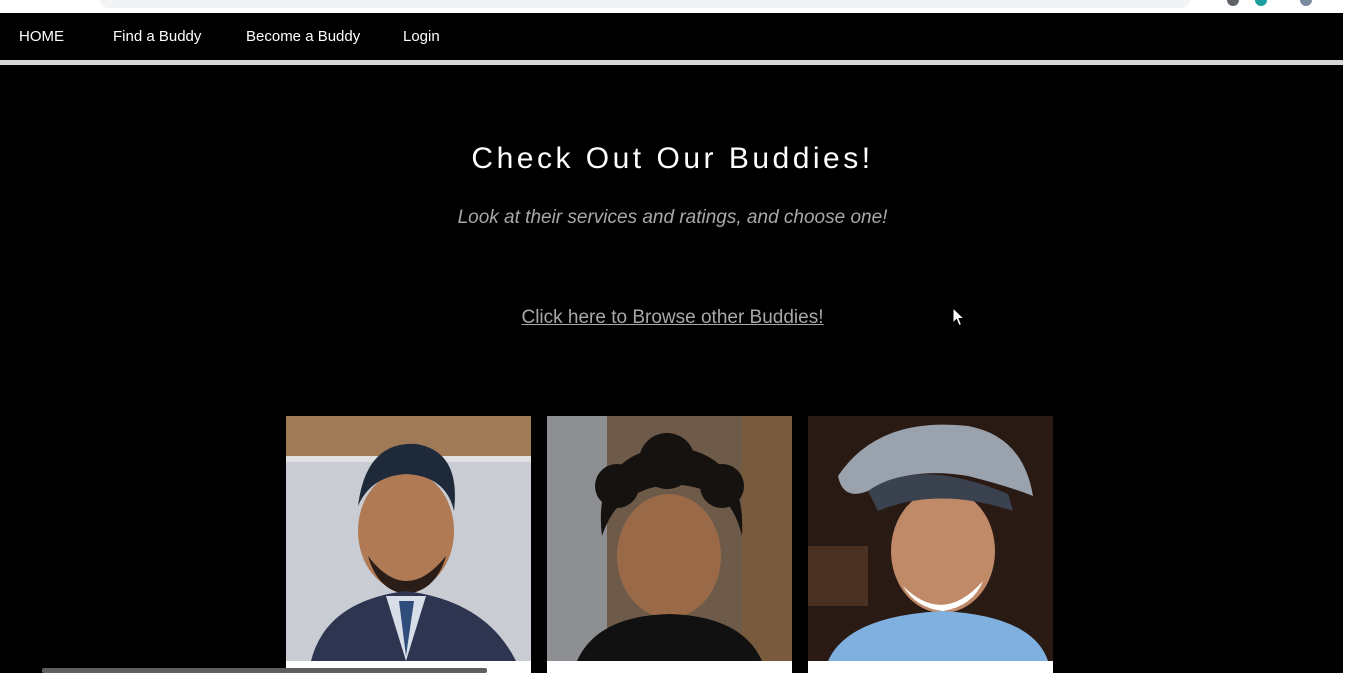  I want to click on nav-home: HOME, so click(41, 36).